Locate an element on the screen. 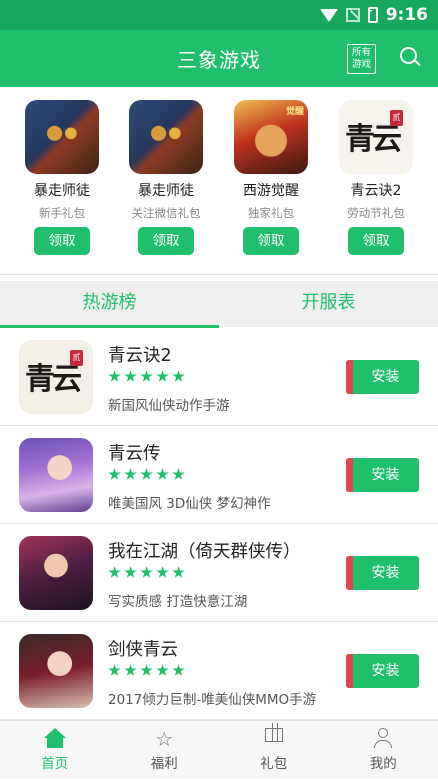 Image resolution: width=438 pixels, height=779 pixels. game-description: 新国风仙侠动作手游 is located at coordinates (169, 404).